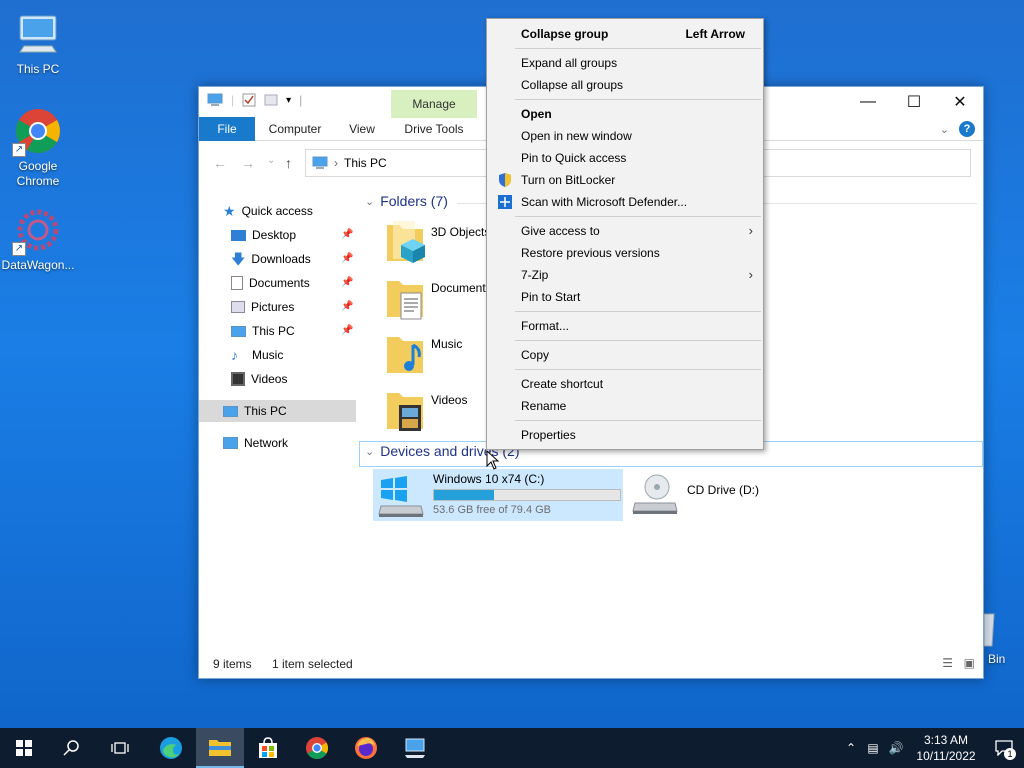  Describe the element at coordinates (227, 129) in the screenshot. I see `tab-file: File` at that location.